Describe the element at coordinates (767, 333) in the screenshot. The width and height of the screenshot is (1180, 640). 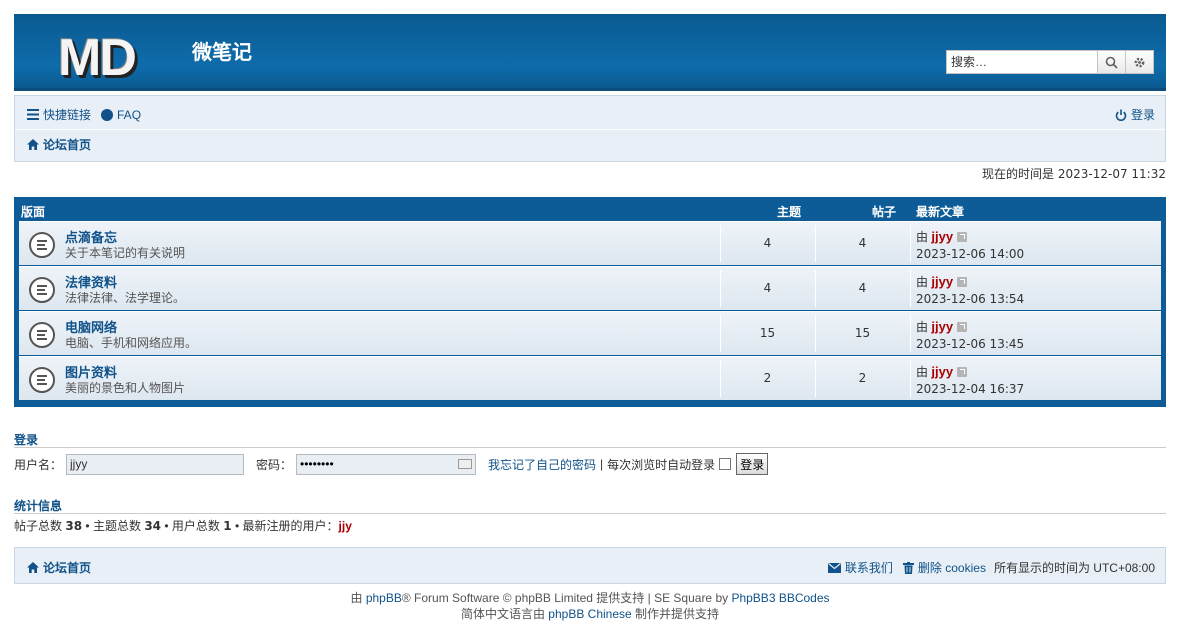
I see `topics-count: 15` at that location.